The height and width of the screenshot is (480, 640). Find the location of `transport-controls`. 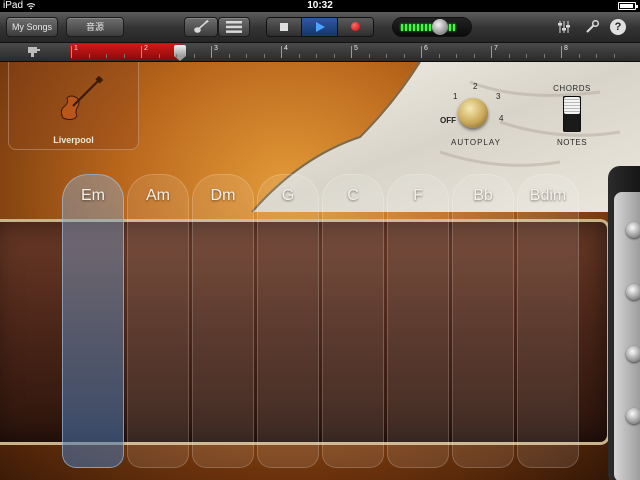

transport-controls is located at coordinates (320, 27).